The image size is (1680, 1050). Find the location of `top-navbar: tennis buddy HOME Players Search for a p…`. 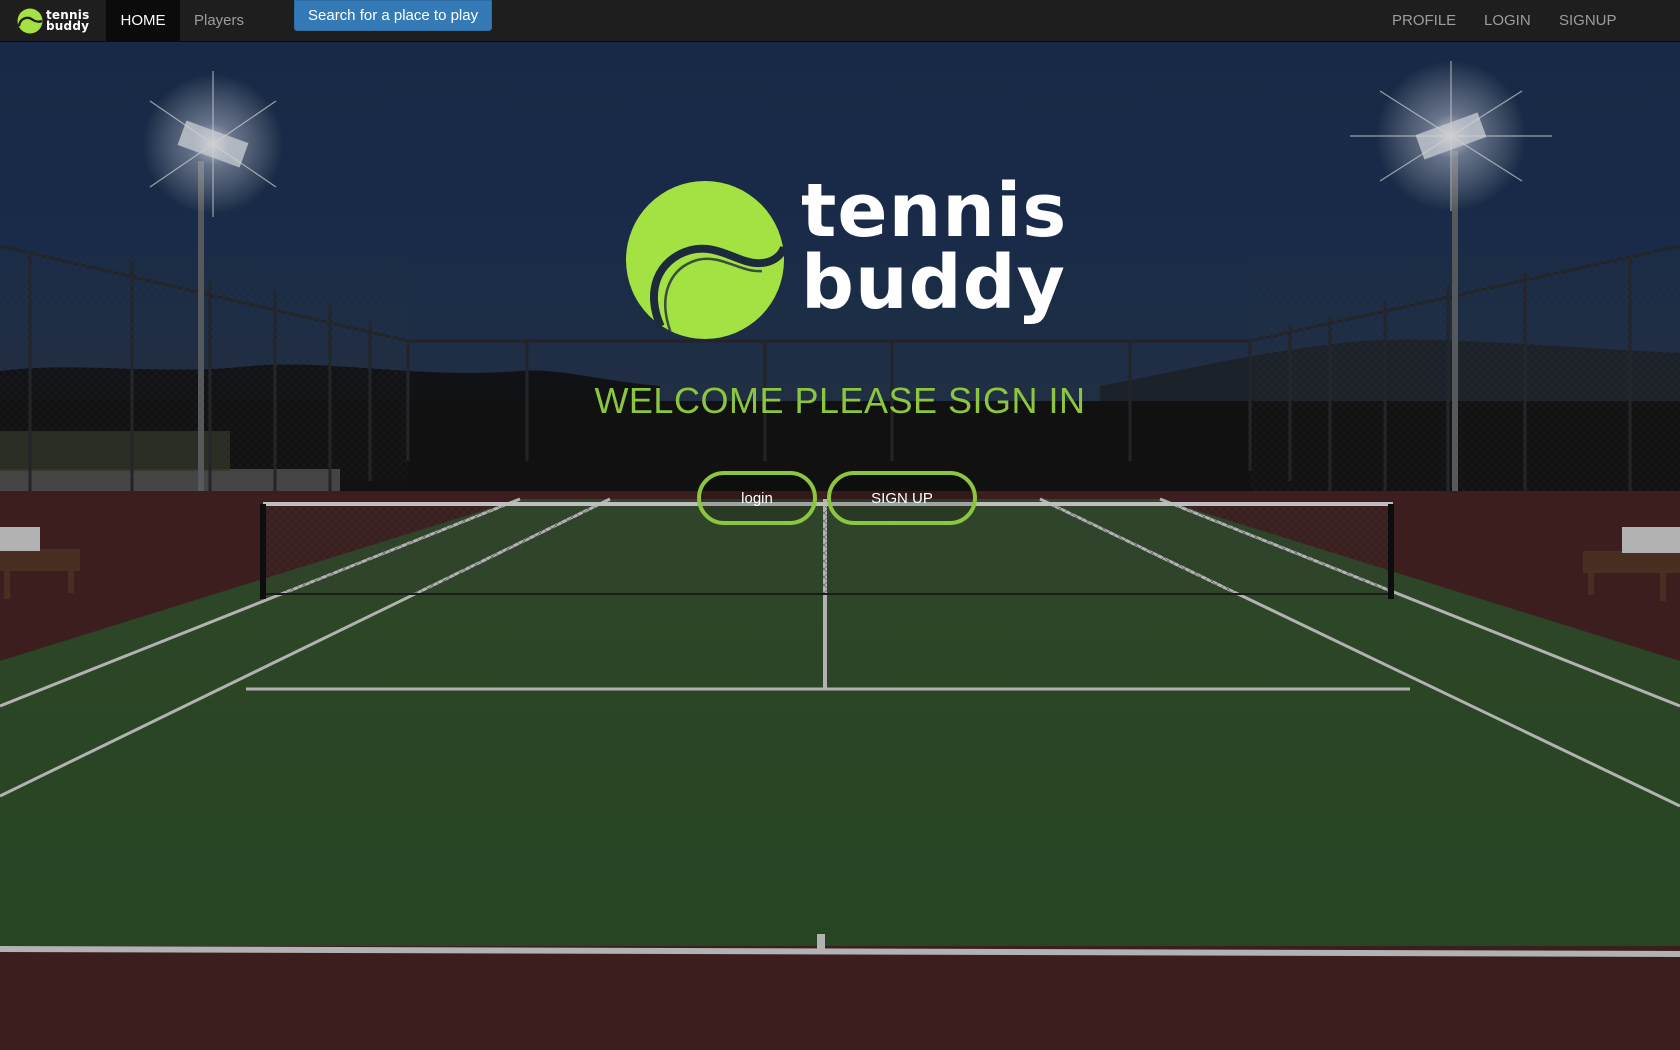

top-navbar: tennis buddy HOME Players Search for a p… is located at coordinates (840, 21).